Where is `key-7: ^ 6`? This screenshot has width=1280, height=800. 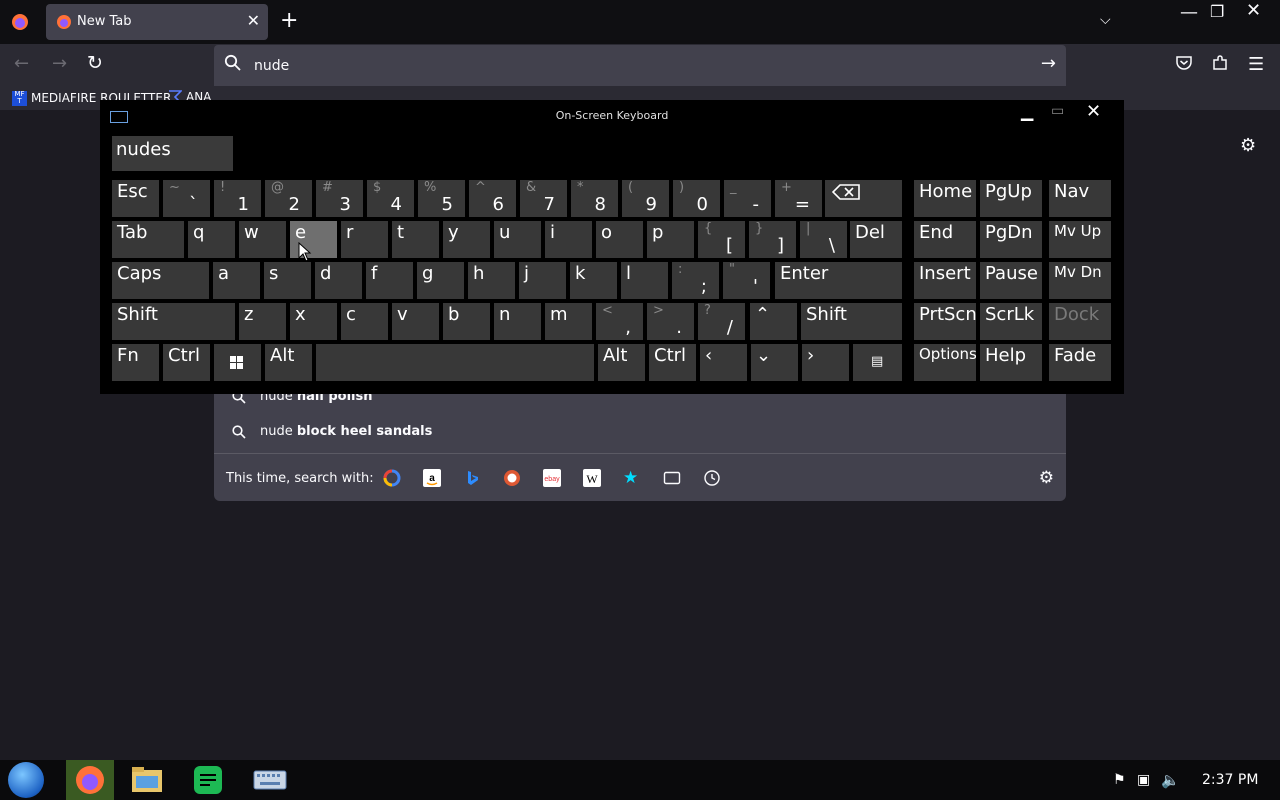 key-7: ^ 6 is located at coordinates (492, 198).